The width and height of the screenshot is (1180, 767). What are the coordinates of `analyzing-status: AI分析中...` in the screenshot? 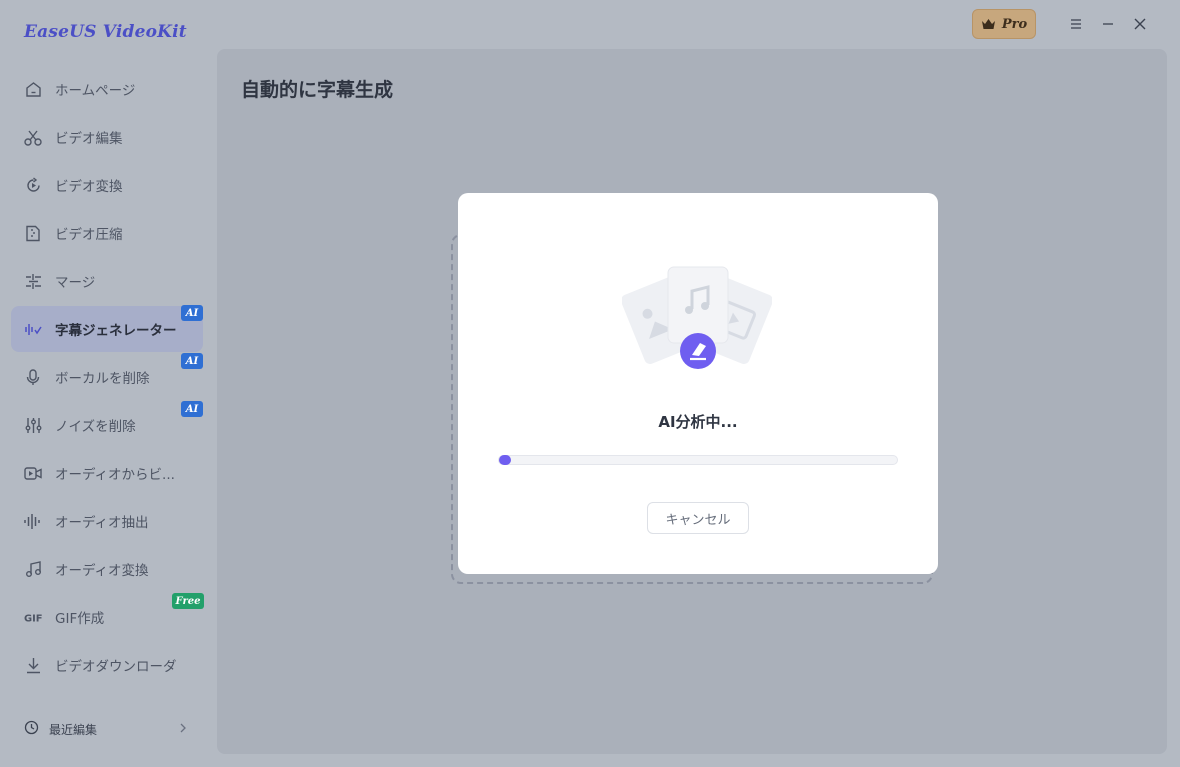 It's located at (698, 422).